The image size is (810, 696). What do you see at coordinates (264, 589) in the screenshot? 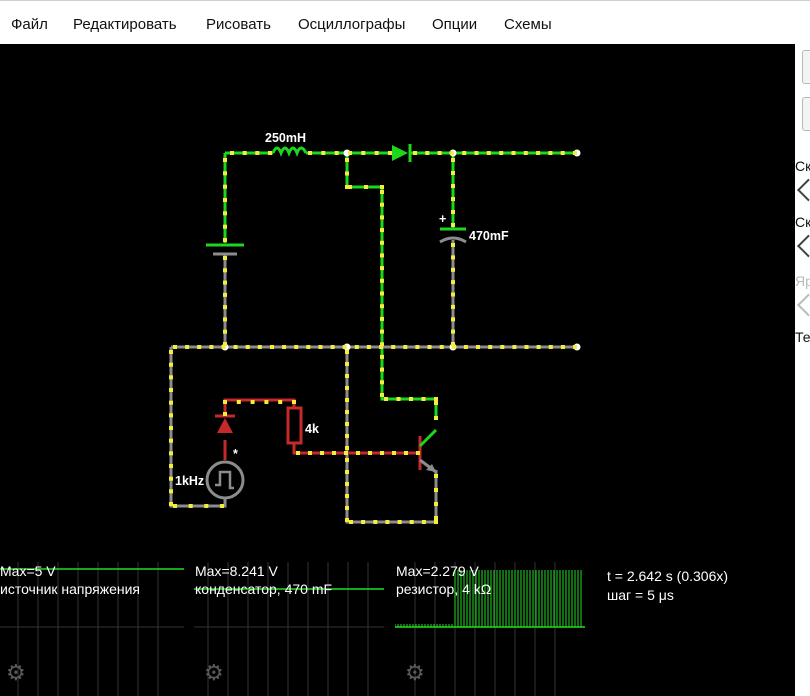
I see `scope-name: конденсатор, 470 mF` at bounding box center [264, 589].